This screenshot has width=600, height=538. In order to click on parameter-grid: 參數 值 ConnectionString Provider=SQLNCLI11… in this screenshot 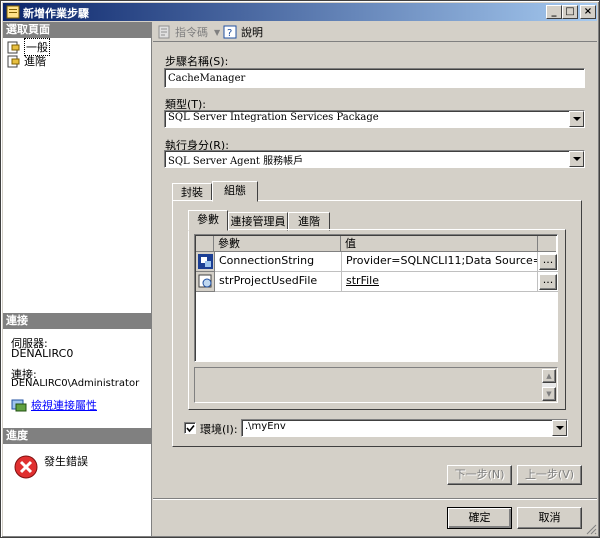, I will do `click(376, 298)`.